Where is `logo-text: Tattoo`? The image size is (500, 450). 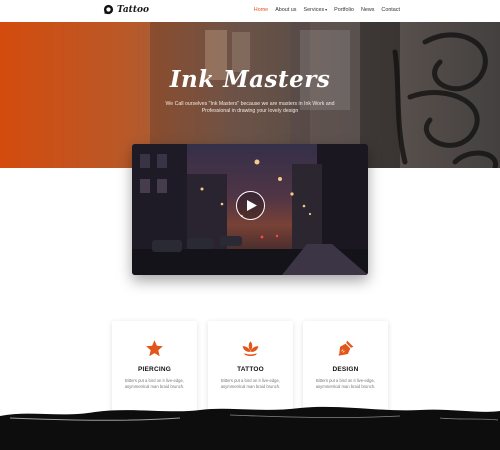
logo-text: Tattoo is located at coordinates (133, 9).